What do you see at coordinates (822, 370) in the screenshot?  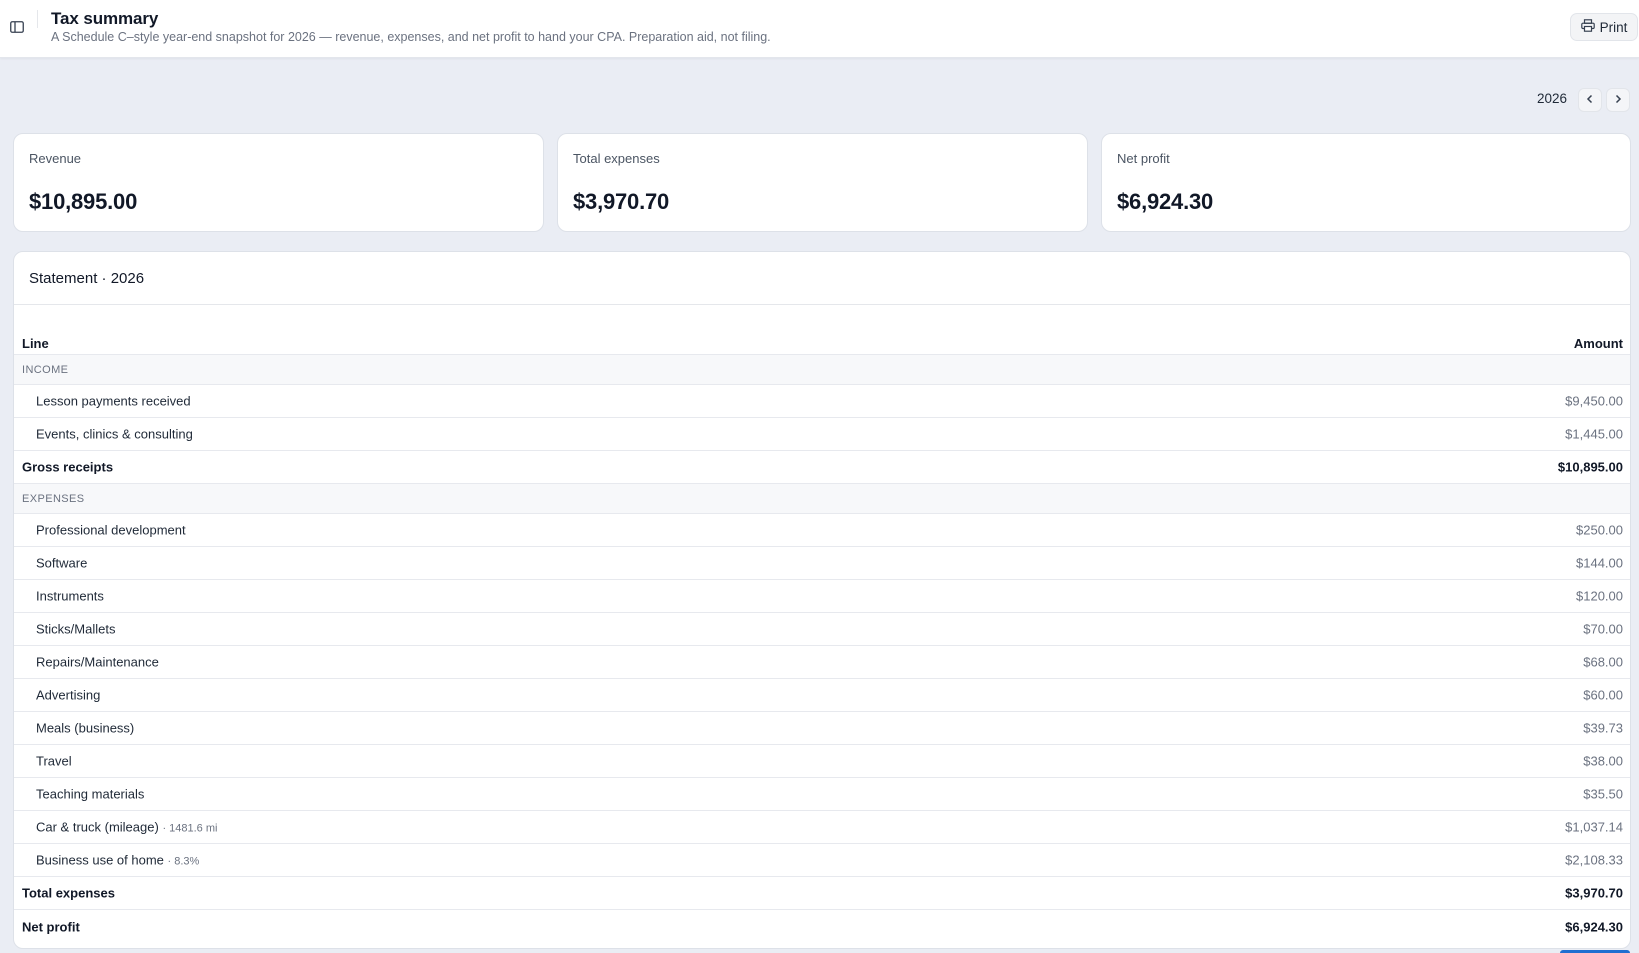 I see `income-section-row: INCOME` at bounding box center [822, 370].